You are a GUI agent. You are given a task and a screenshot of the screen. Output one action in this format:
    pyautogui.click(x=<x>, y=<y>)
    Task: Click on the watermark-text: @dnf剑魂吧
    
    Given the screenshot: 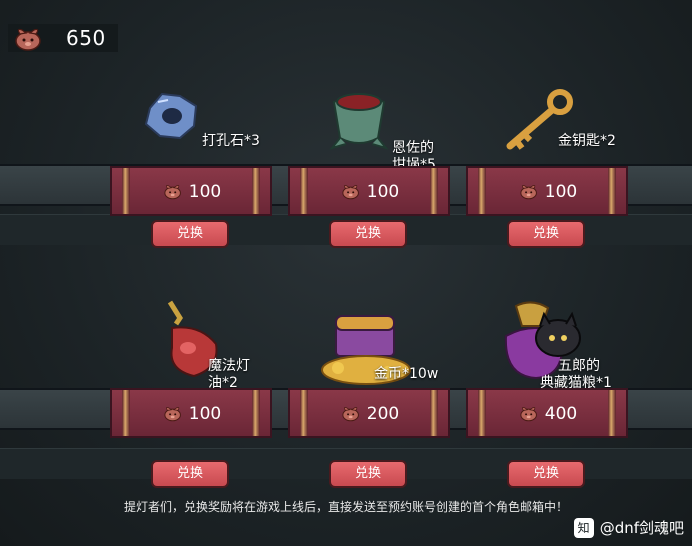 What is the action you would take?
    pyautogui.click(x=641, y=528)
    